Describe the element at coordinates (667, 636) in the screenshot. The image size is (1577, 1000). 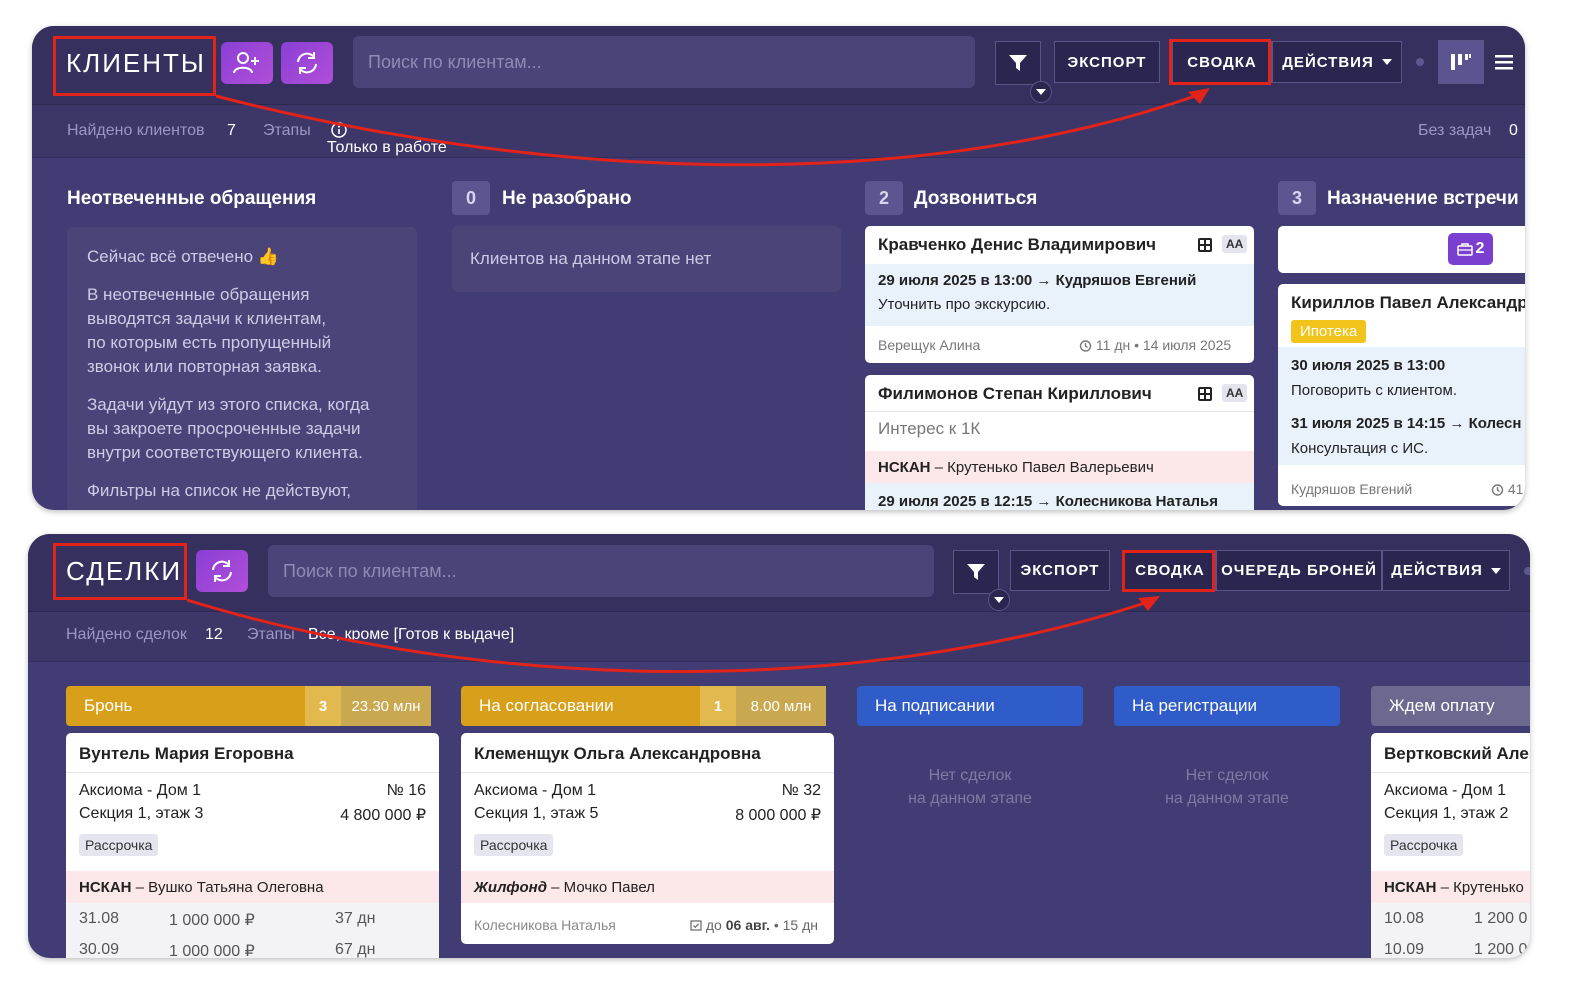
I see `annotation-arrow-deals` at that location.